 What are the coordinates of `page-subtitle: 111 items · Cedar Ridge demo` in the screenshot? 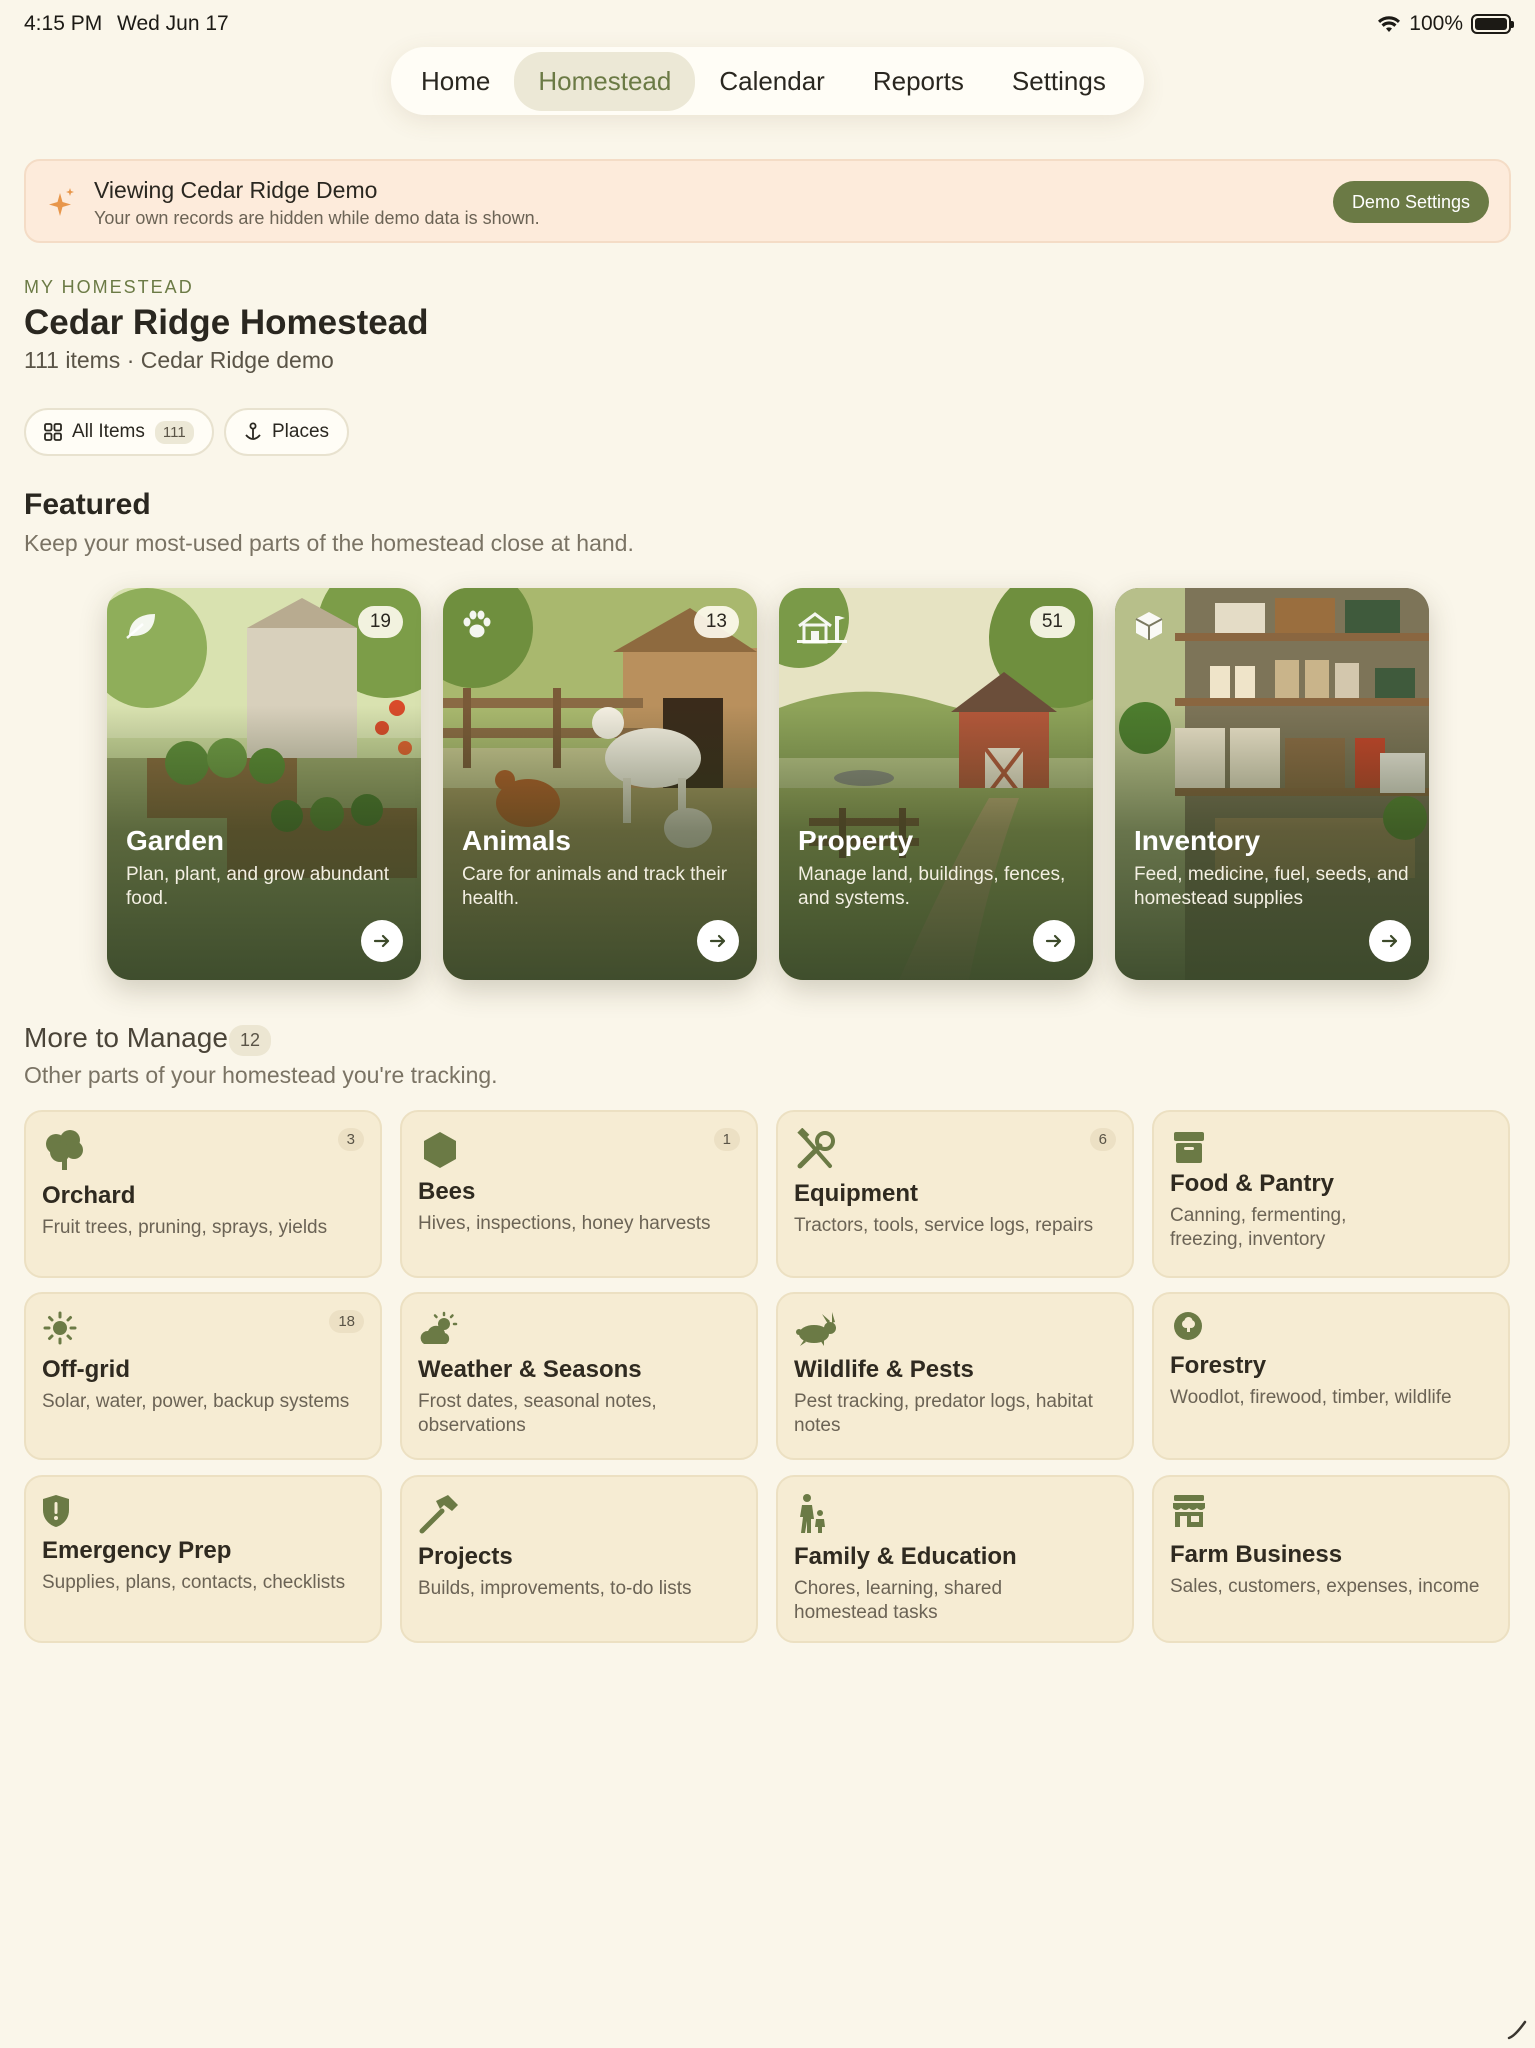 It's located at (179, 360).